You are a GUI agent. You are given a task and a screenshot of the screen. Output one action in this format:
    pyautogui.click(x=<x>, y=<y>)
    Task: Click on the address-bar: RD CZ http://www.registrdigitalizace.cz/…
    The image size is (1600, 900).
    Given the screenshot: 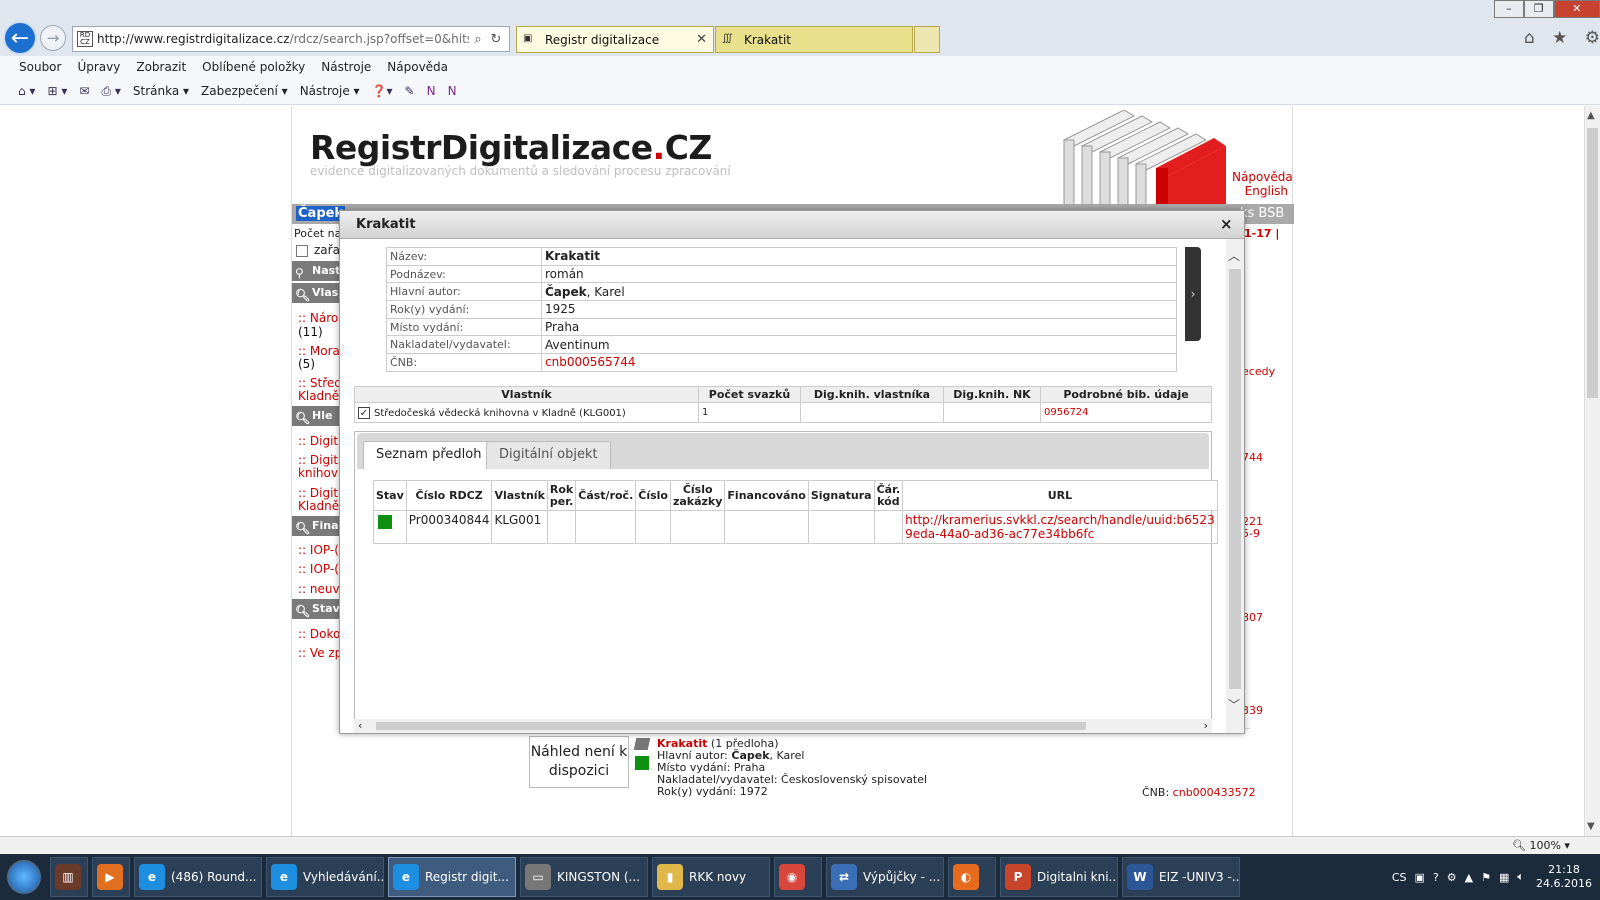 What is the action you would take?
    pyautogui.click(x=291, y=39)
    